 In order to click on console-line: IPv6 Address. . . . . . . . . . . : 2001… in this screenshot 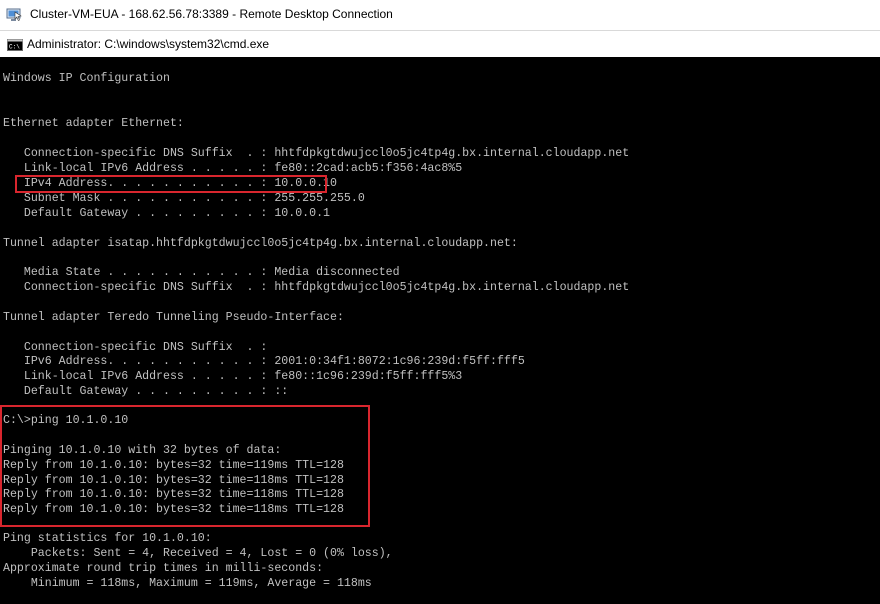, I will do `click(264, 361)`.